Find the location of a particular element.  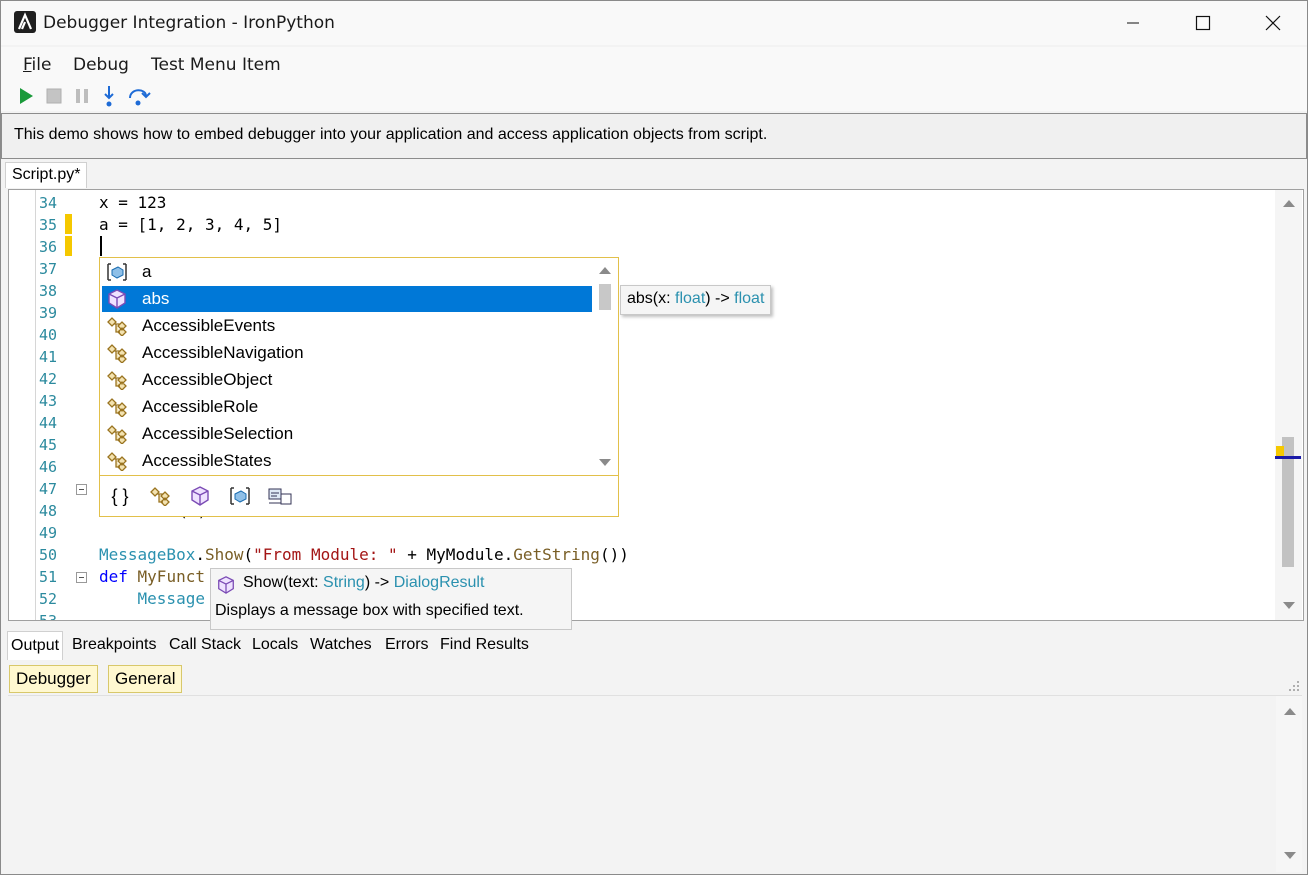

code-line-52: Message is located at coordinates (152, 598).